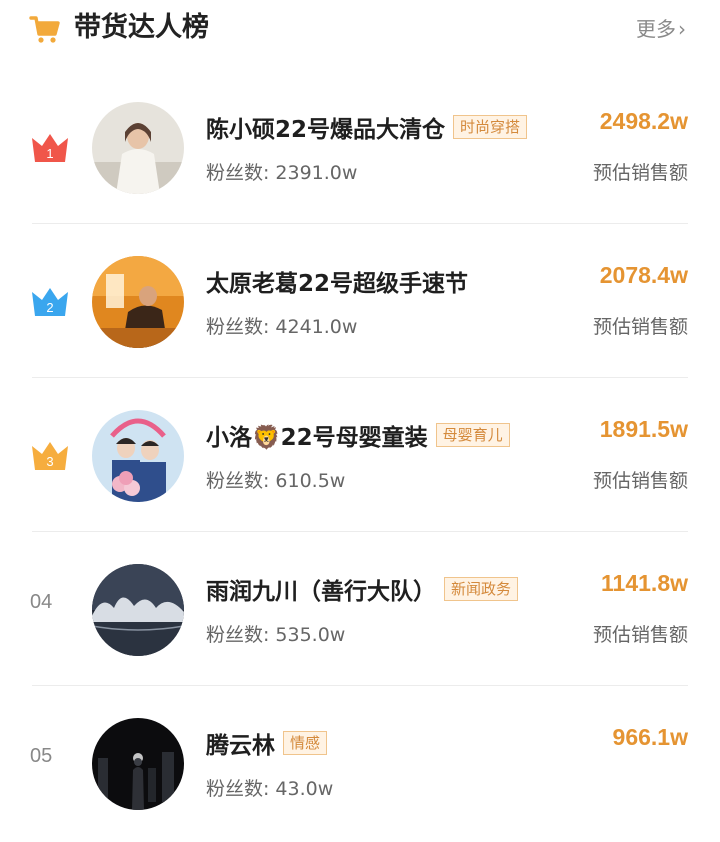  What do you see at coordinates (240, 743) in the screenshot?
I see `influencer-name: 腾云林` at bounding box center [240, 743].